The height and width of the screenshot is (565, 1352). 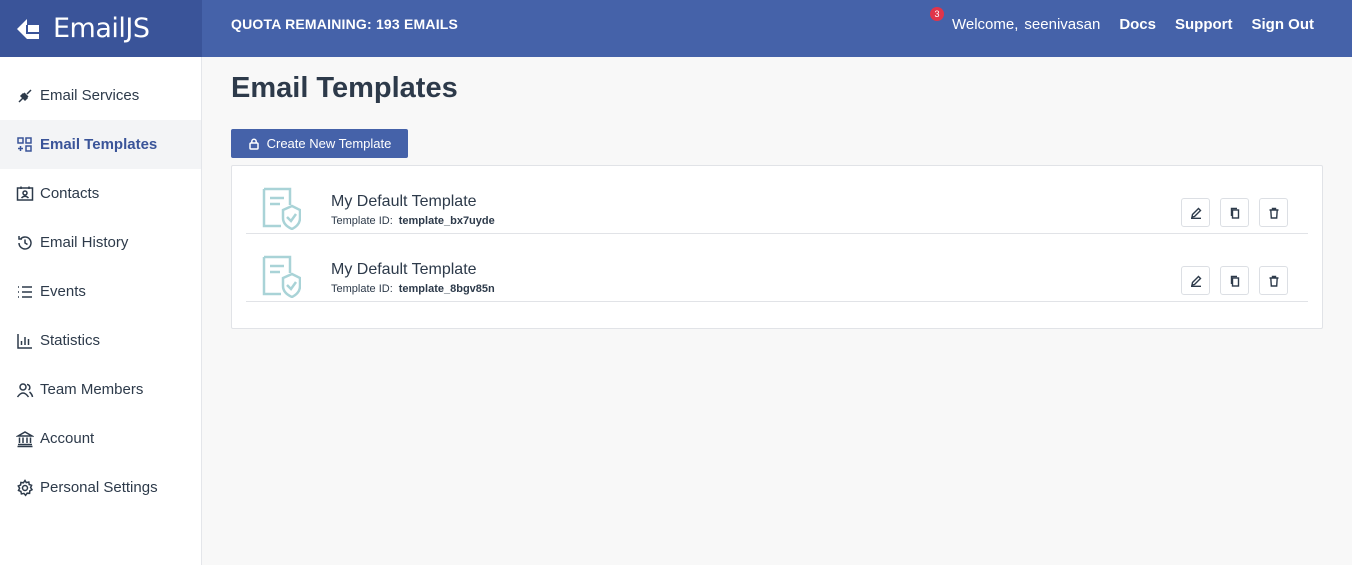 What do you see at coordinates (1062, 24) in the screenshot?
I see `username: seenivasan` at bounding box center [1062, 24].